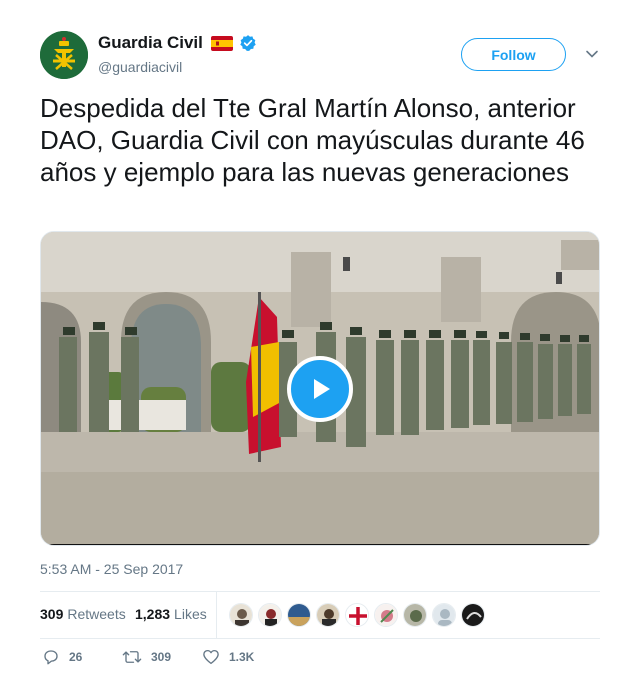  I want to click on guardia-civil-emblem-icon, so click(64, 55).